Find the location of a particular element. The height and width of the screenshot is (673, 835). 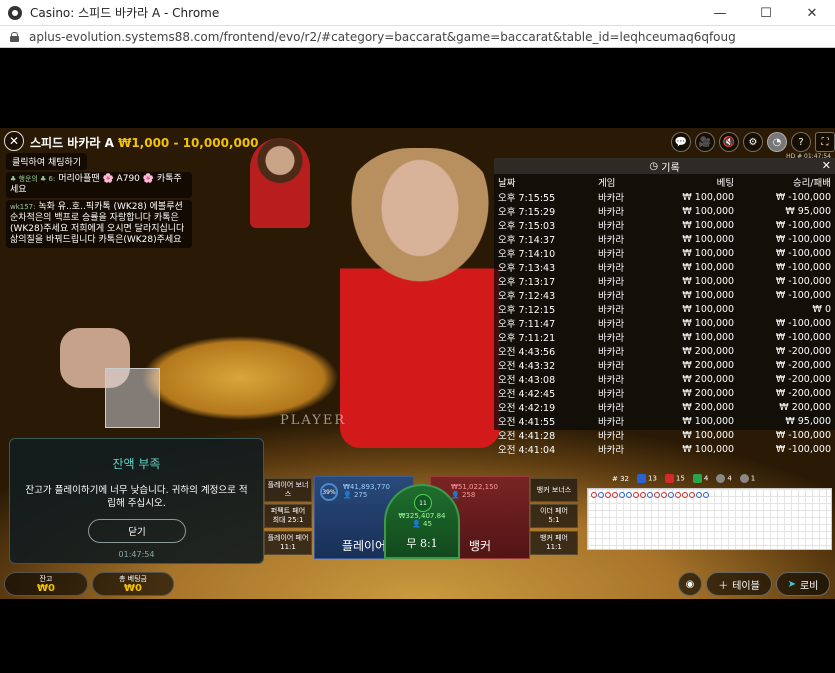

banker-pair-wins: 1 is located at coordinates (753, 478).